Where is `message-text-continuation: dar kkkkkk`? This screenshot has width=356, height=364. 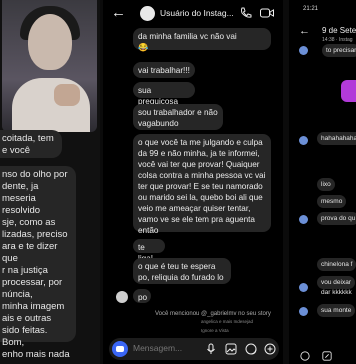
message-text-continuation: dar kkkkkk is located at coordinates (336, 292).